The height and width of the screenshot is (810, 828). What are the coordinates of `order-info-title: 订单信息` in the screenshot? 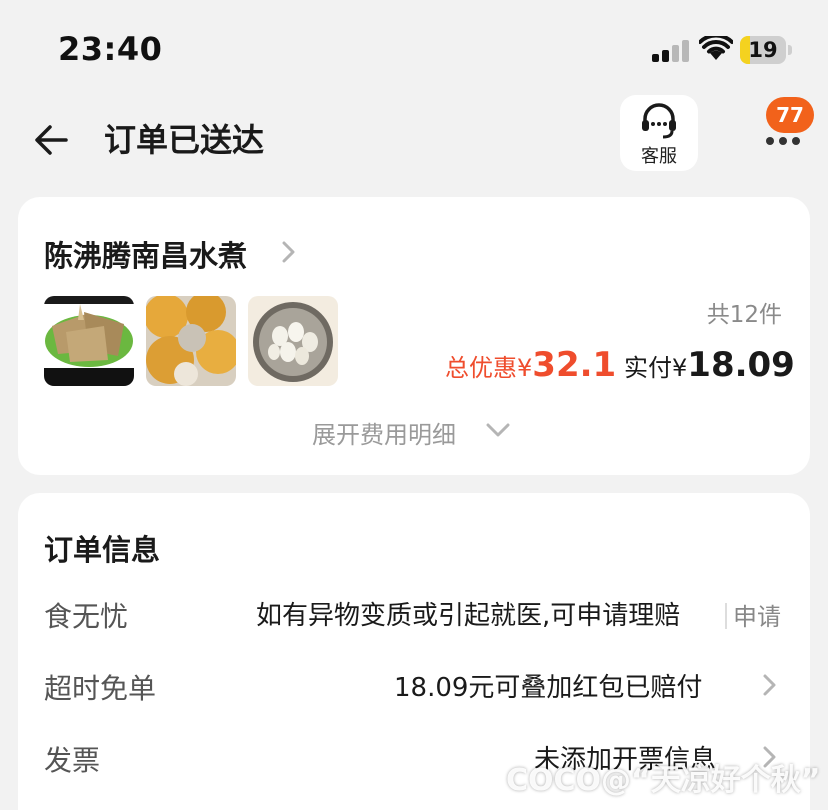 It's located at (102, 550).